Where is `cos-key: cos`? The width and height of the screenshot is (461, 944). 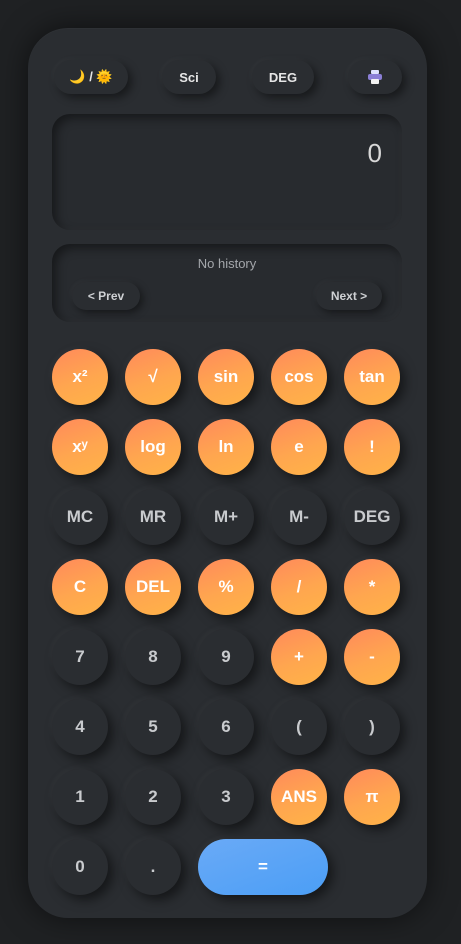 cos-key: cos is located at coordinates (299, 377).